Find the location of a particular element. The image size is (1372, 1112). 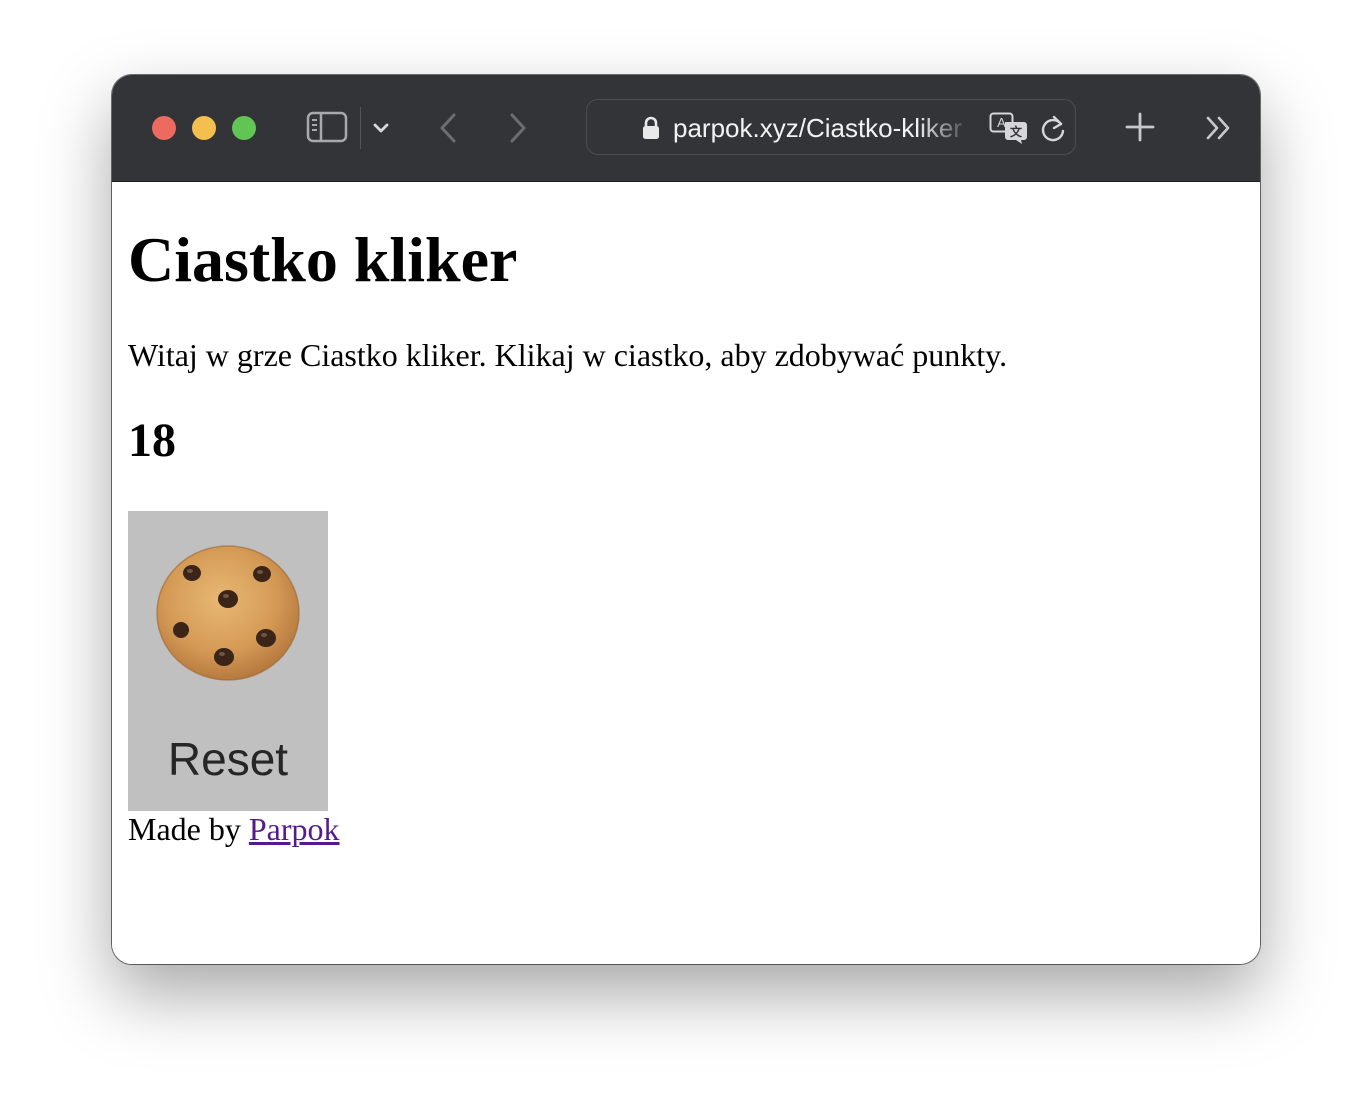

lock-icon is located at coordinates (651, 127).